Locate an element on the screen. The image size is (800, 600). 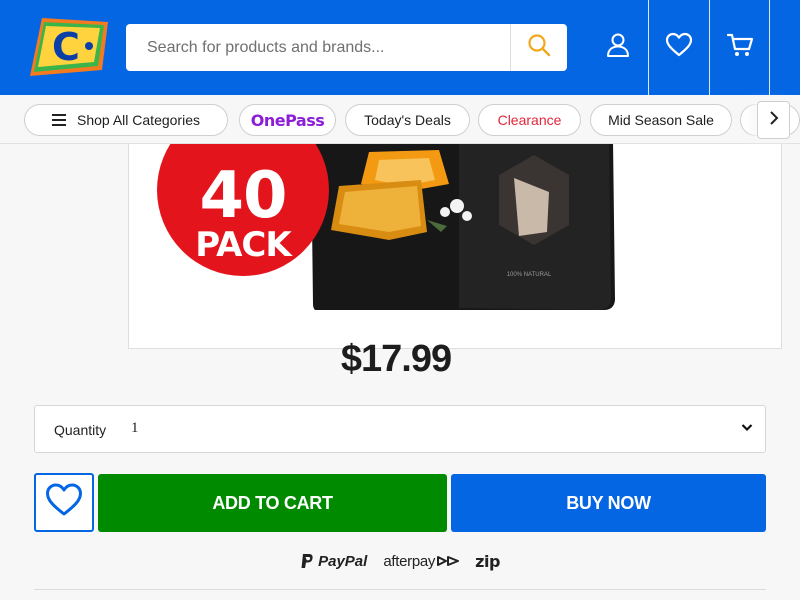
chevron-right-icon is located at coordinates (774, 120).